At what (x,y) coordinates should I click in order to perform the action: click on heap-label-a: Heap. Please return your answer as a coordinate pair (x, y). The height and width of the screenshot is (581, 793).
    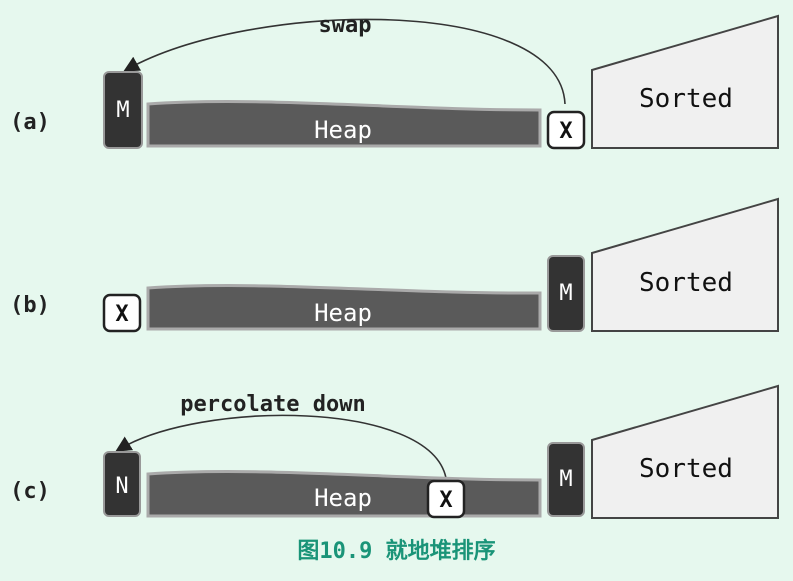
    Looking at the image, I should click on (343, 130).